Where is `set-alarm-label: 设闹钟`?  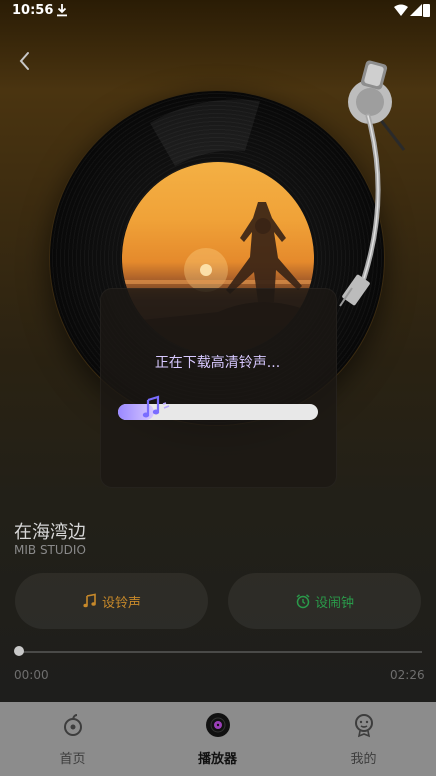 set-alarm-label: 设闹钟 is located at coordinates (334, 603).